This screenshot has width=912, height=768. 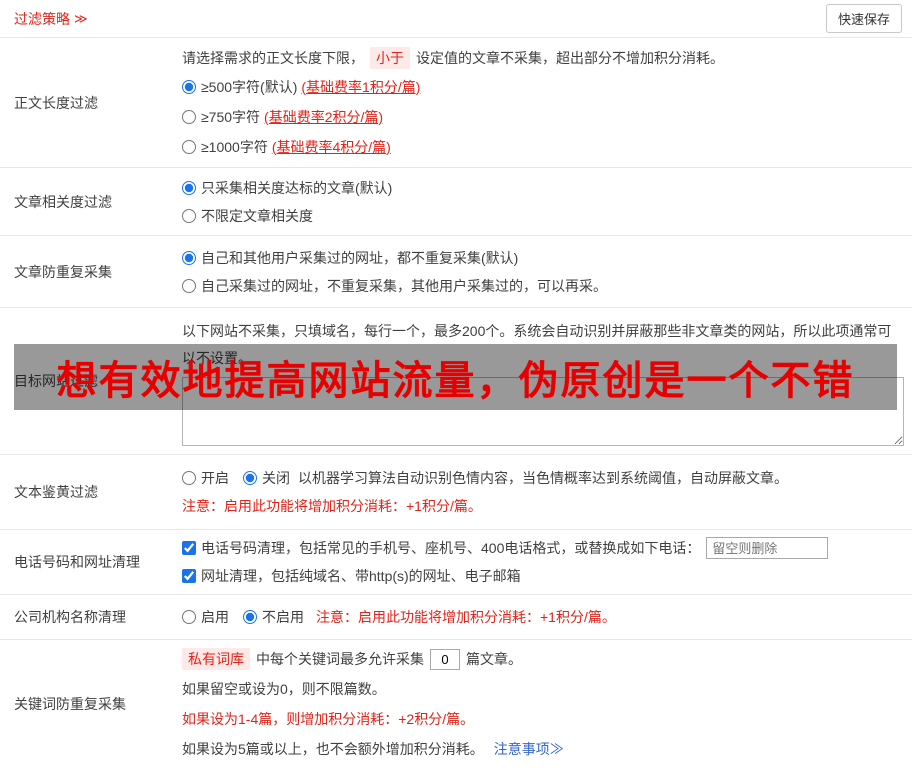 I want to click on intro-post: 设定值的文章不采集，超出部分不增加积分消耗。, so click(x=570, y=57).